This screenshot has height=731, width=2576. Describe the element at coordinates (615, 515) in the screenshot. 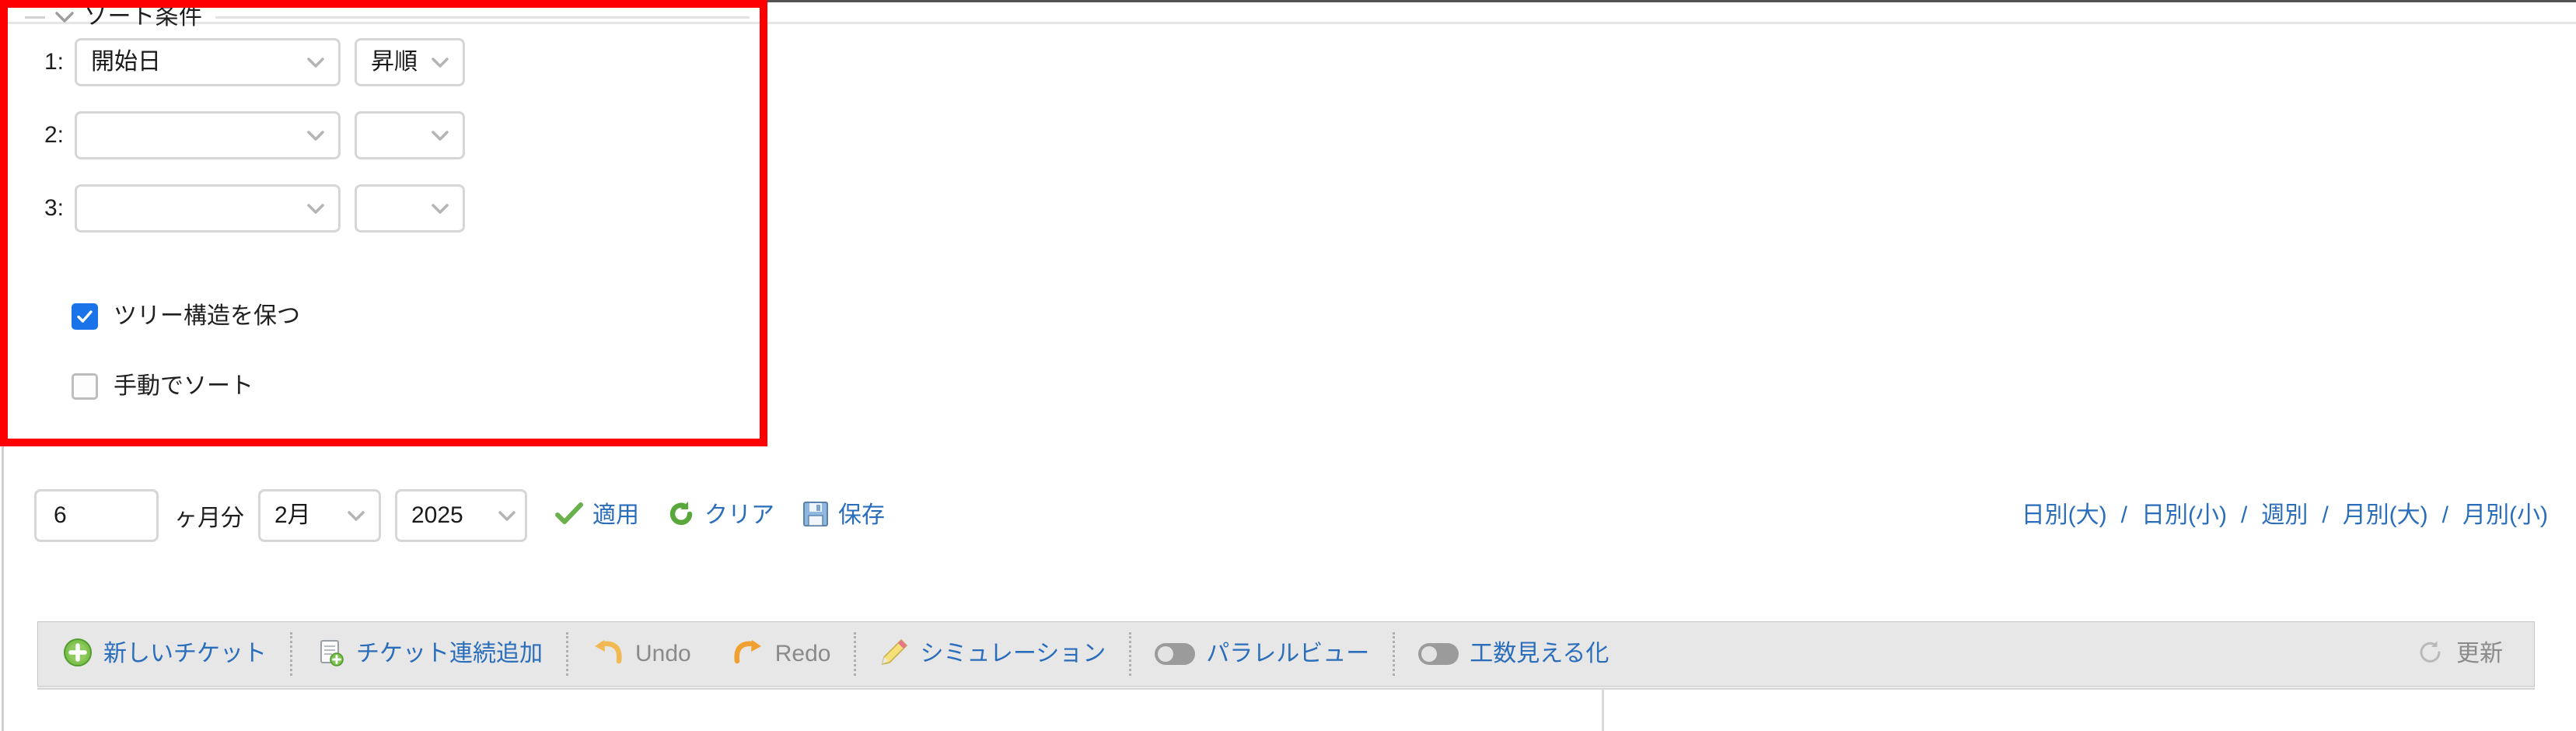

I see `apply-button-label: 適用` at that location.